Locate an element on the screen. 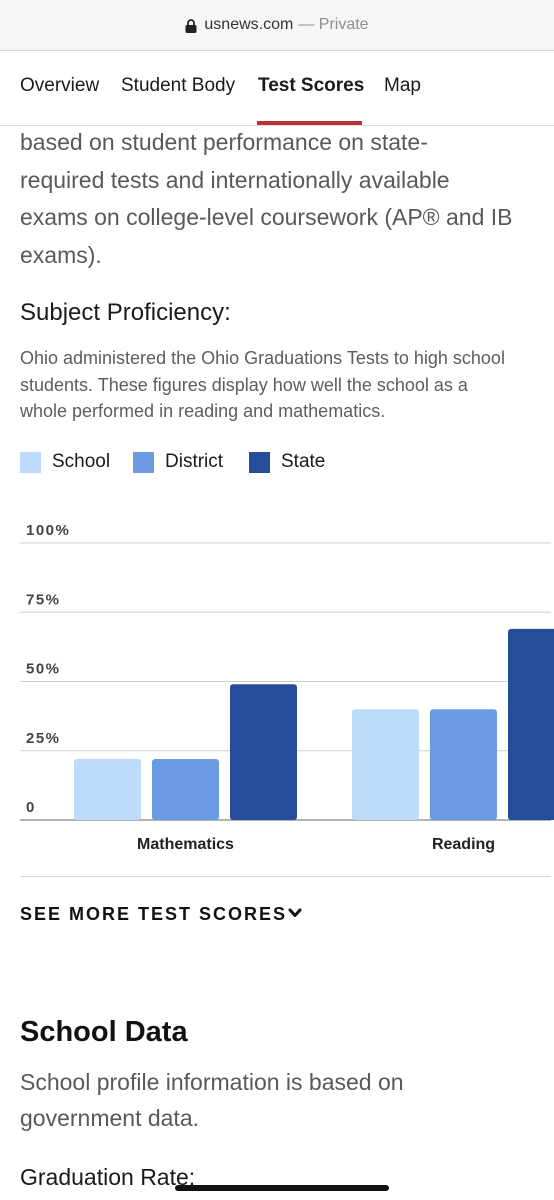 This screenshot has width=554, height=1200. url-private-label: — Private is located at coordinates (333, 25).